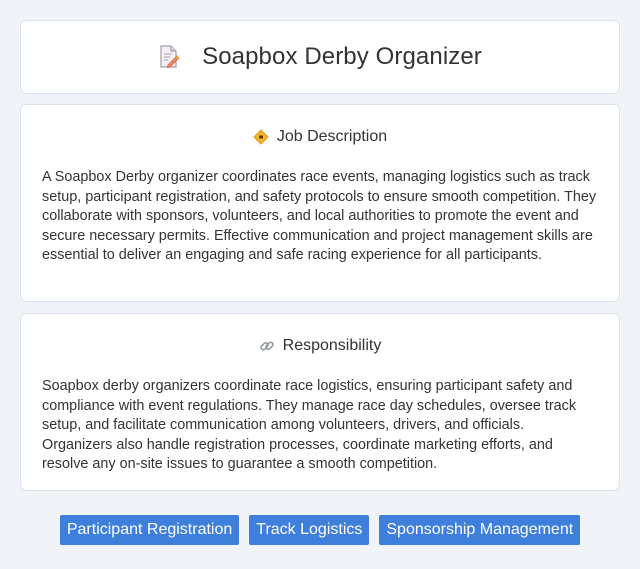 This screenshot has width=640, height=569. What do you see at coordinates (261, 137) in the screenshot?
I see `diamond-sign-icon` at bounding box center [261, 137].